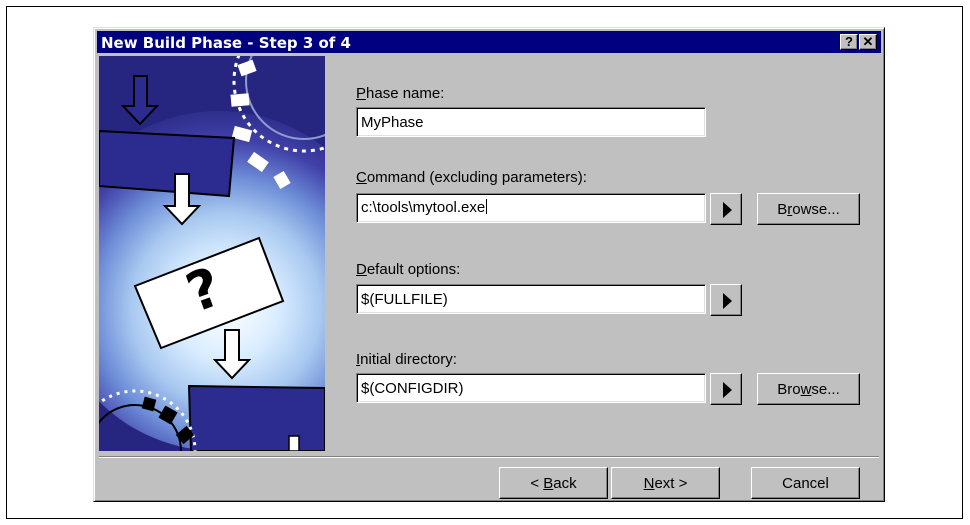  Describe the element at coordinates (531, 122) in the screenshot. I see `phase-name-input` at that location.